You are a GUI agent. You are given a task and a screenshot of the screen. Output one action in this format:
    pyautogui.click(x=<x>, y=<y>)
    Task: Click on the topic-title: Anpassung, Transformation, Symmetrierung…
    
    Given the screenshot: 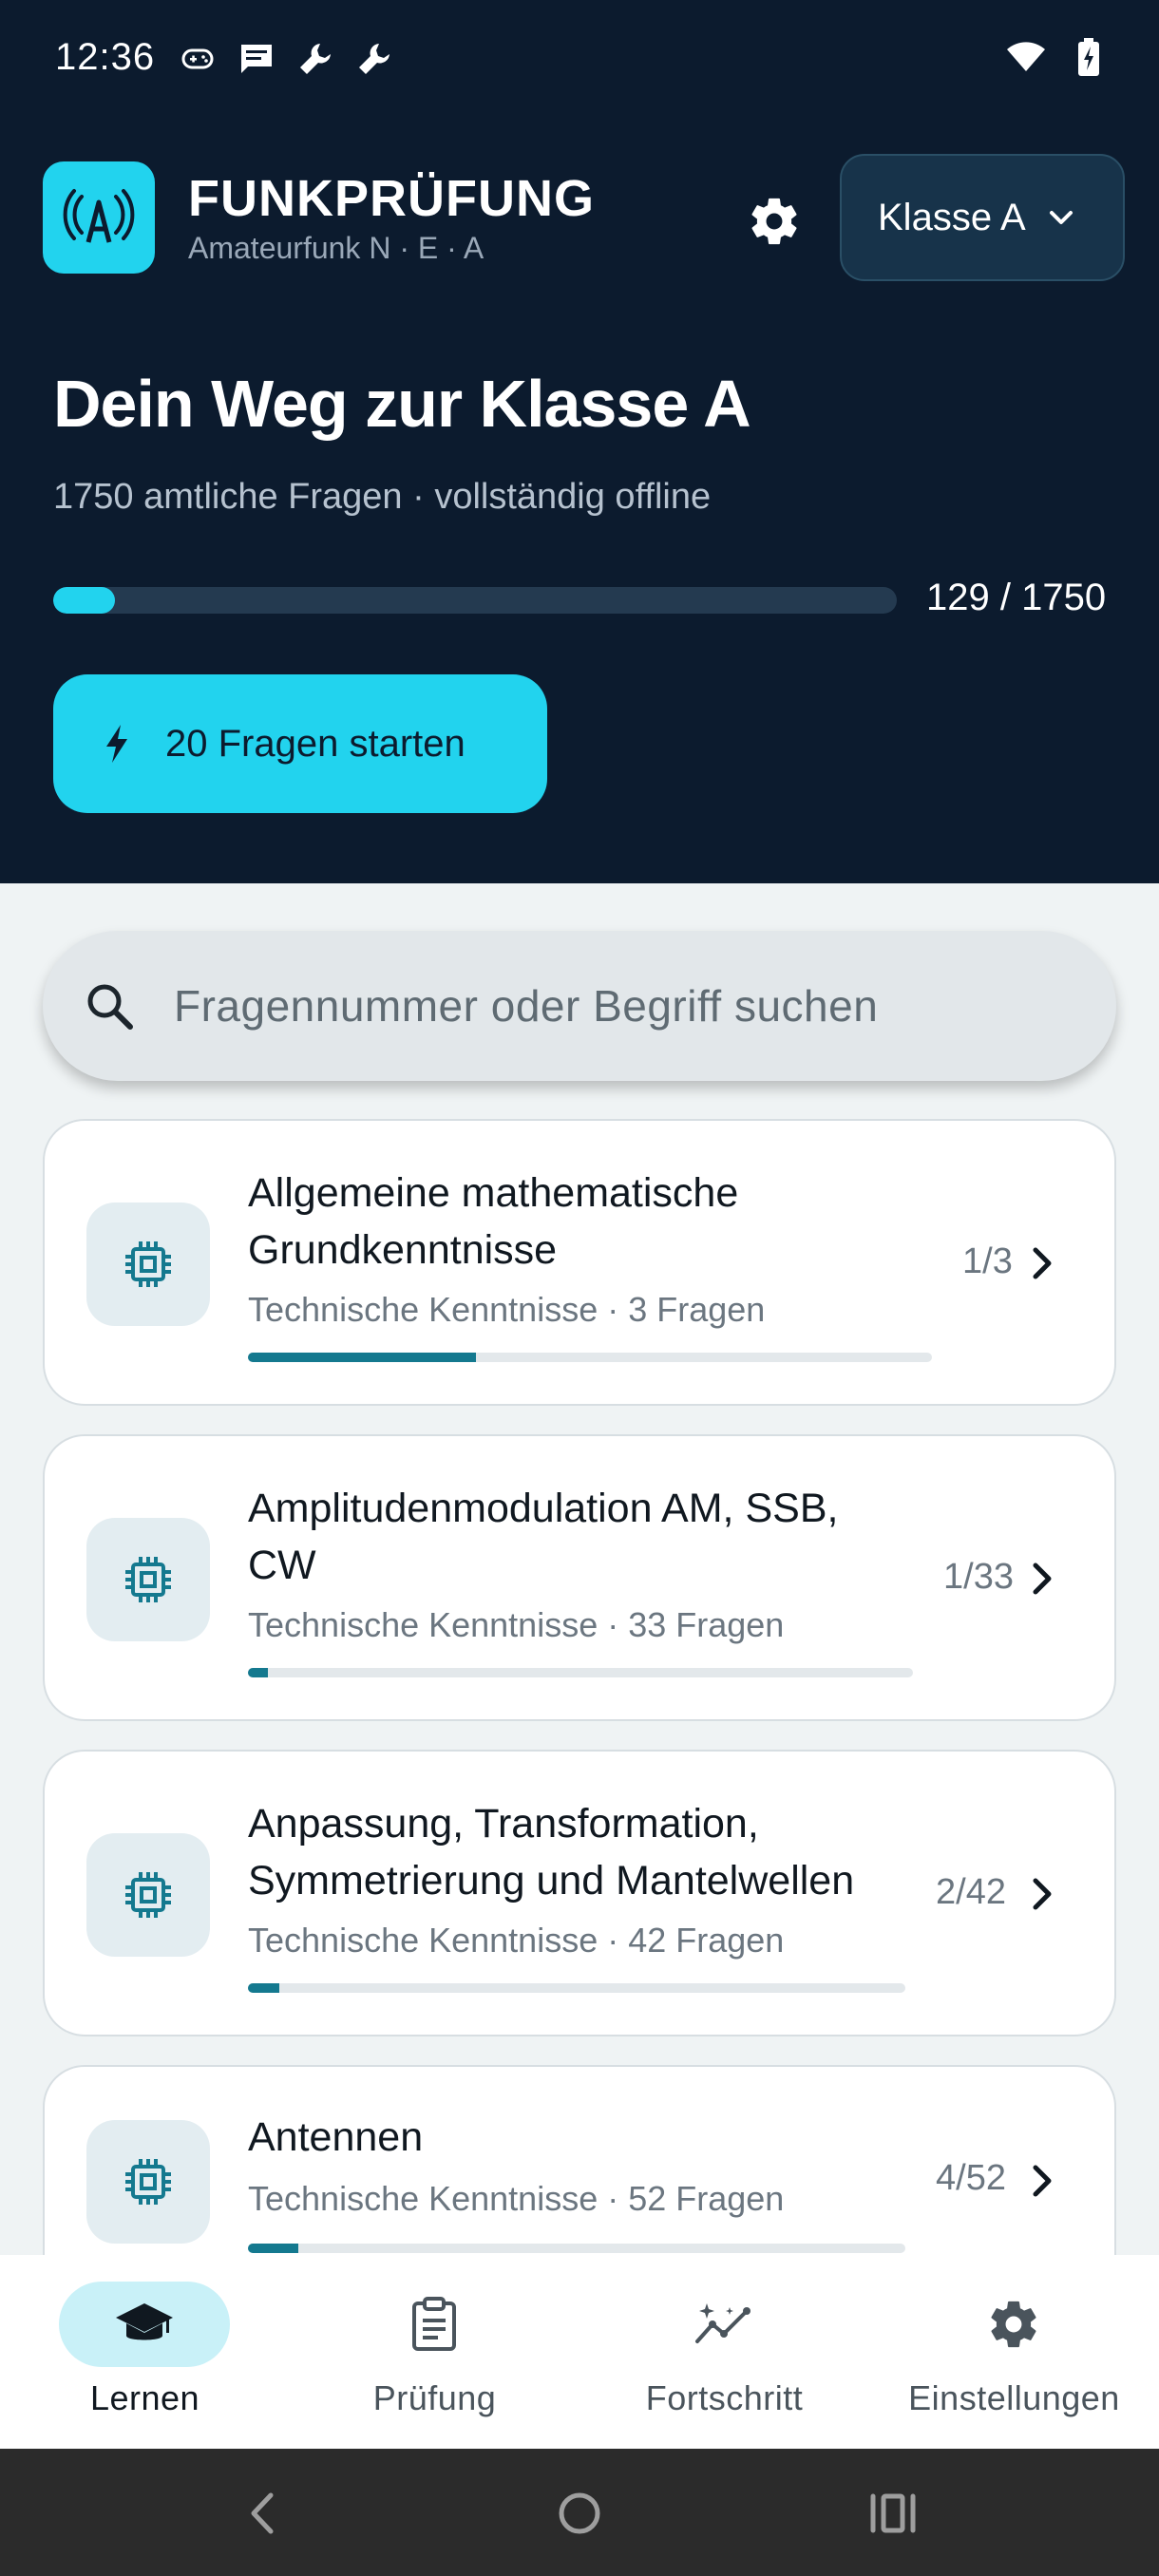 What is the action you would take?
    pyautogui.click(x=551, y=1852)
    